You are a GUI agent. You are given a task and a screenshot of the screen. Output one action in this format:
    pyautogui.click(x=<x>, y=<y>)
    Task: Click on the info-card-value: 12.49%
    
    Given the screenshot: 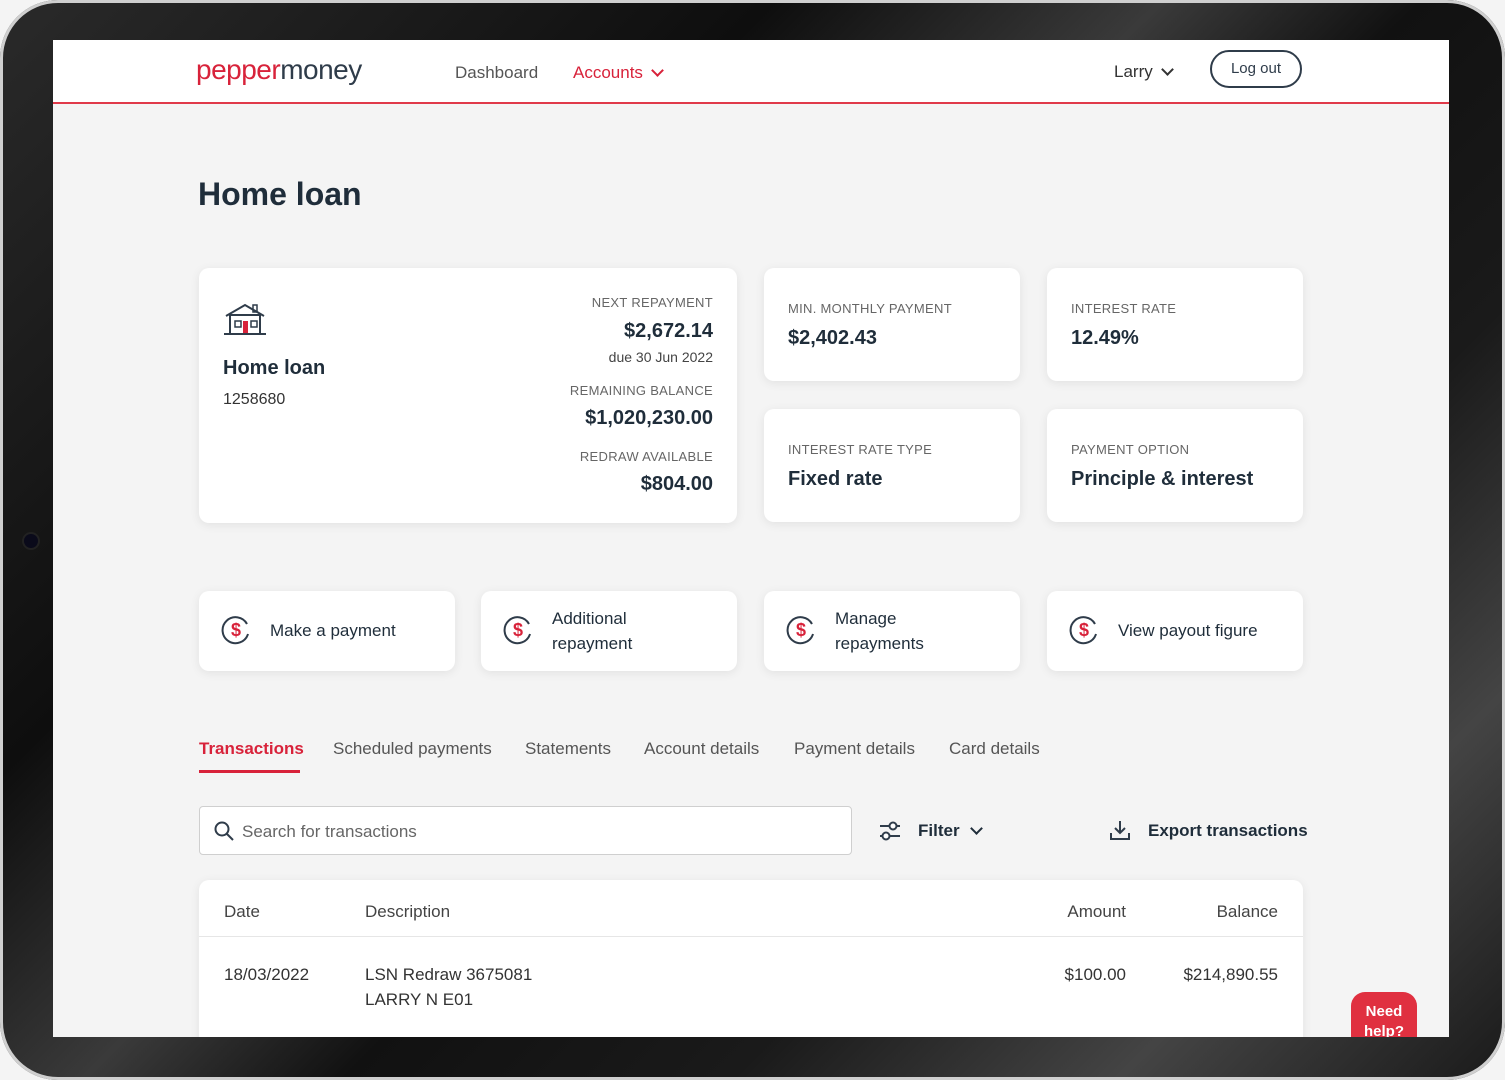 What is the action you would take?
    pyautogui.click(x=1105, y=338)
    